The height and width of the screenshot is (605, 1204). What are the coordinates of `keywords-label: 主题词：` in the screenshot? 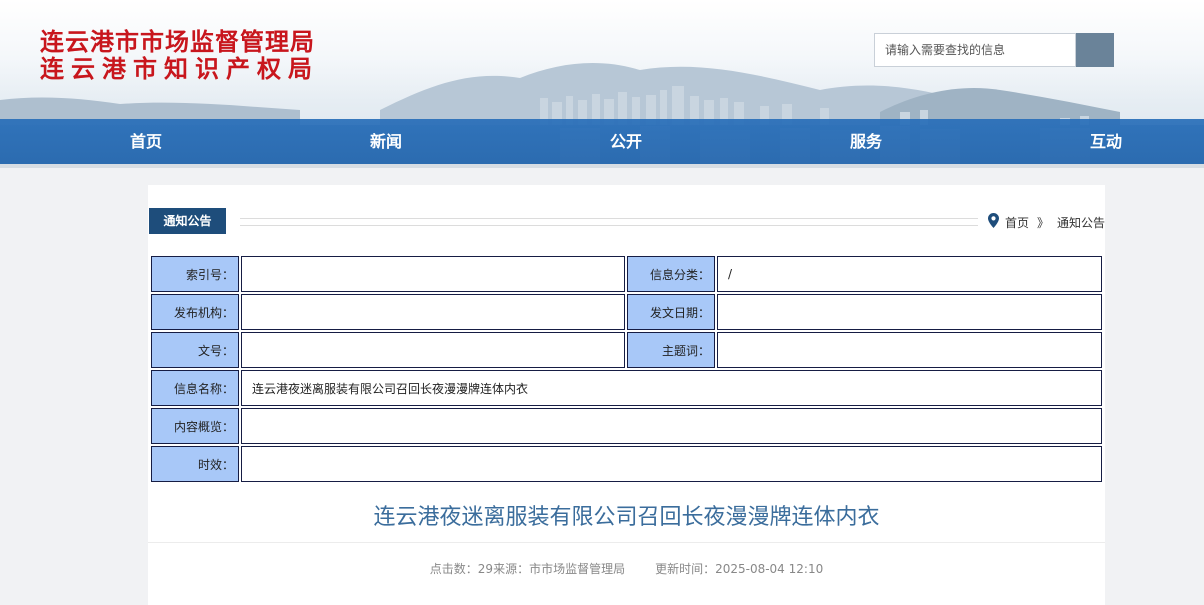 It's located at (671, 350).